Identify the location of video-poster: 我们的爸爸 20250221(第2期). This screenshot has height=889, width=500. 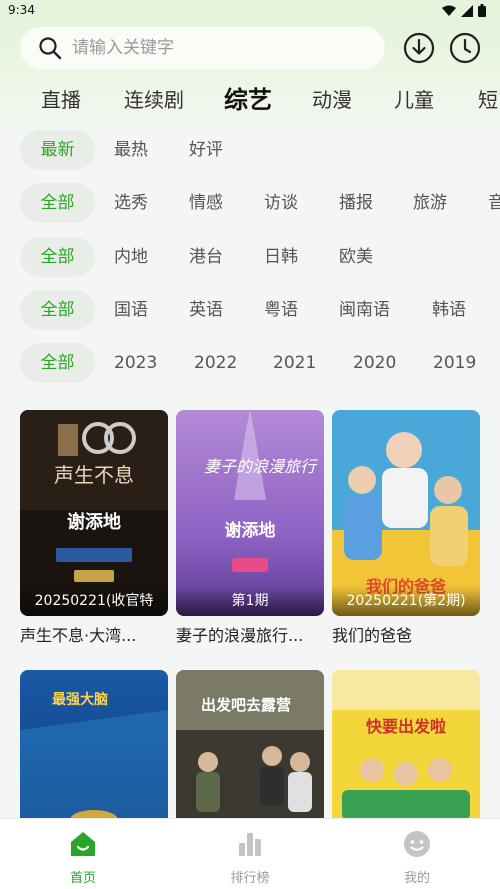
(406, 513).